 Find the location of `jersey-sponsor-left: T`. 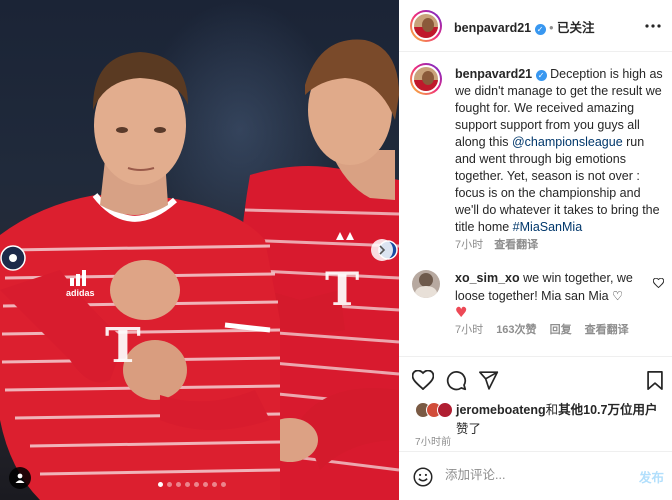

jersey-sponsor-left: T is located at coordinates (123, 346).